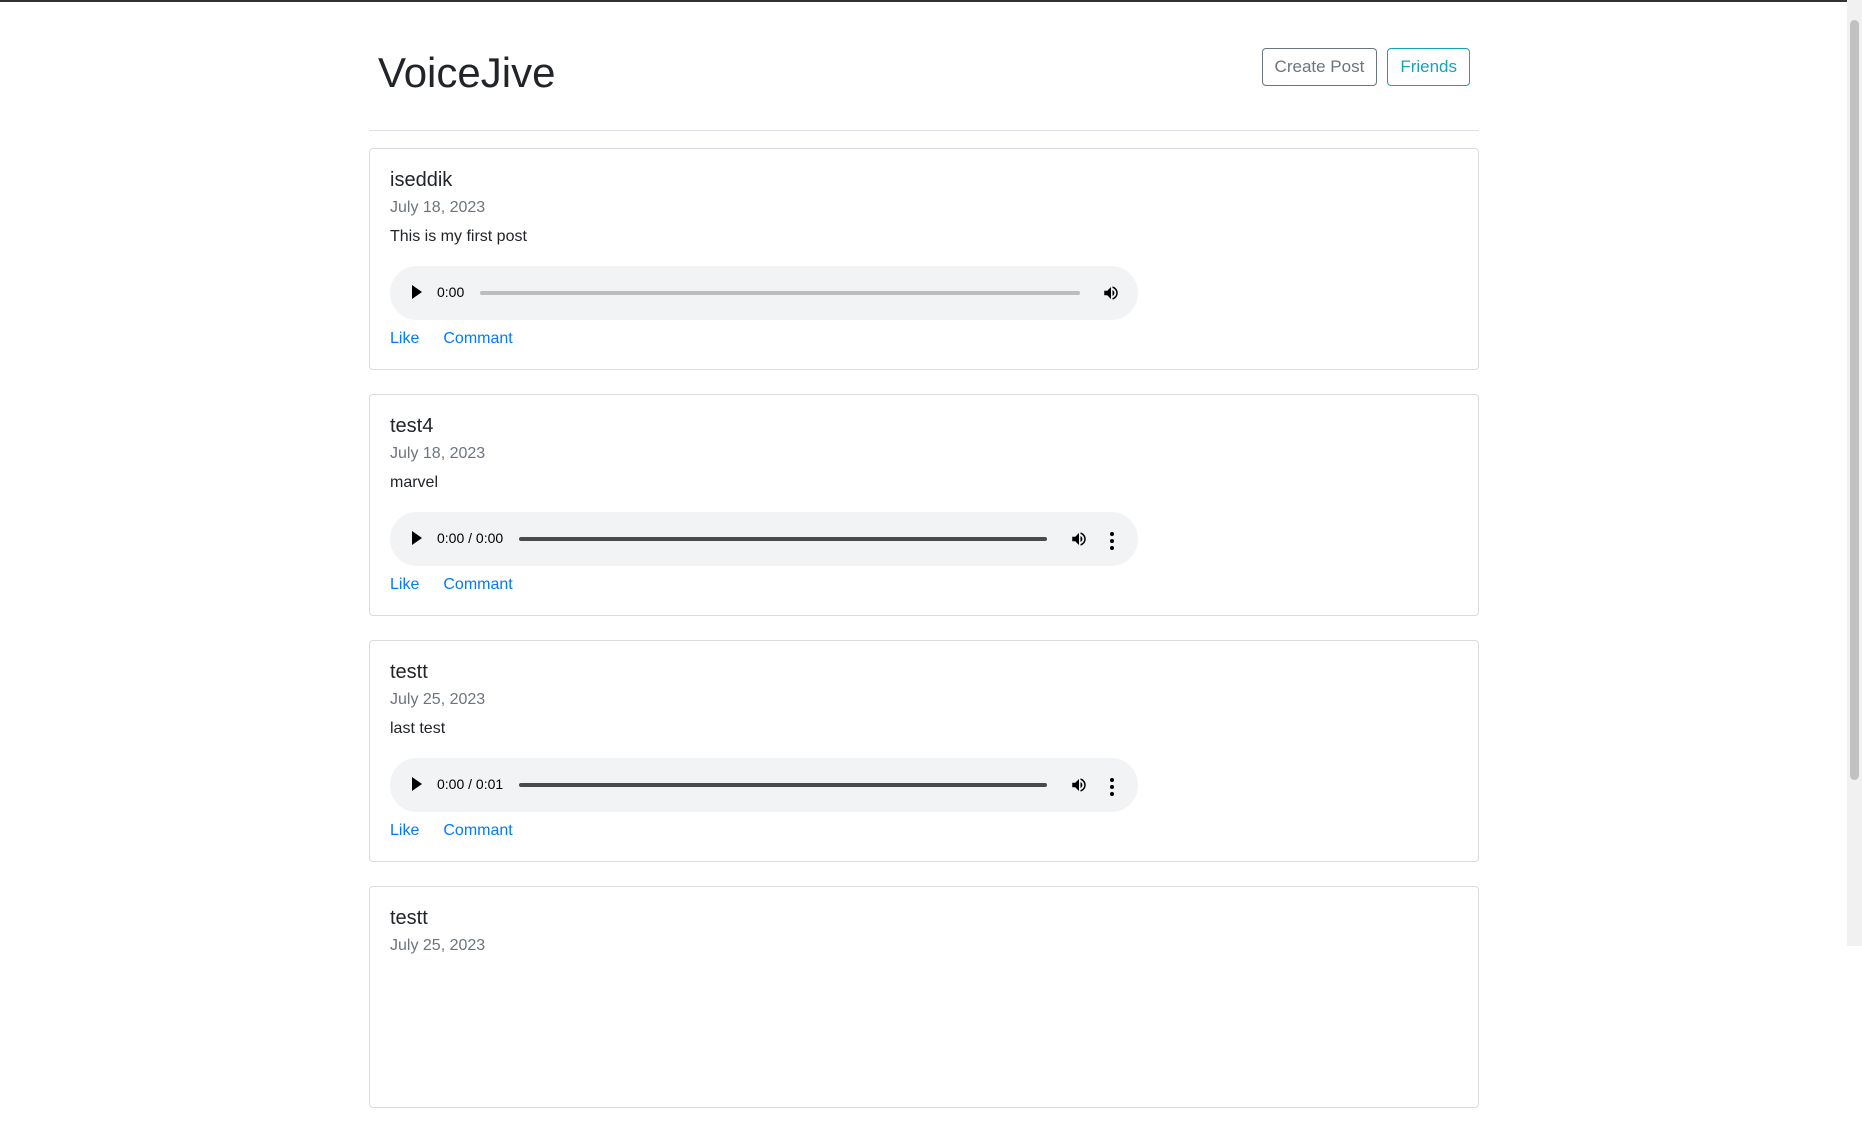 The image size is (1862, 1132). I want to click on audio-time: 0:00 / 0:00, so click(470, 538).